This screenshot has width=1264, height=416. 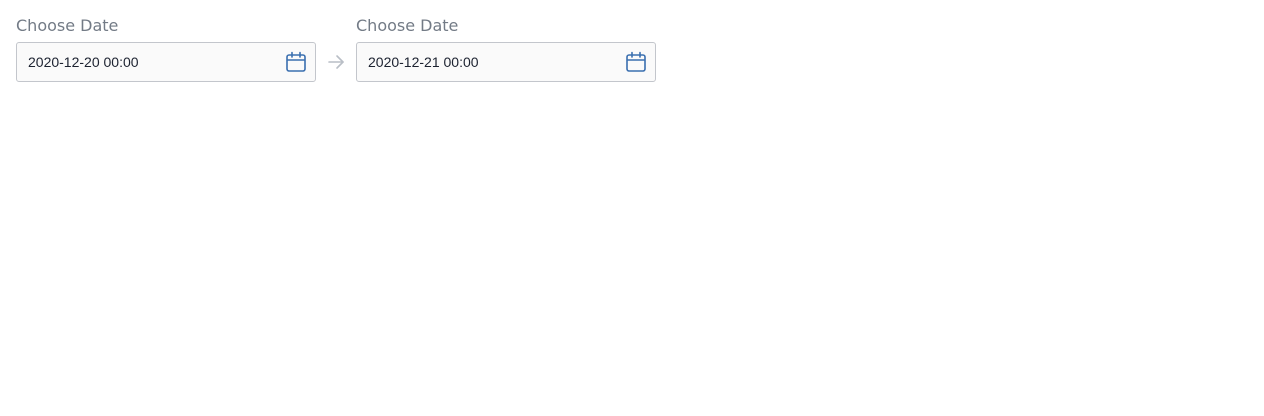 I want to click on date-range-picker: Choose Date Choose Date, so click(x=336, y=49).